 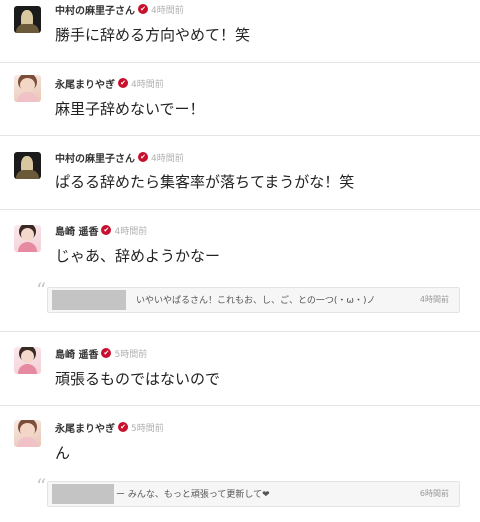 I want to click on comment-post: 中村の麻里子さん ✔ 4時間前 勝手に辞める方向やめて！笑, so click(x=240, y=31).